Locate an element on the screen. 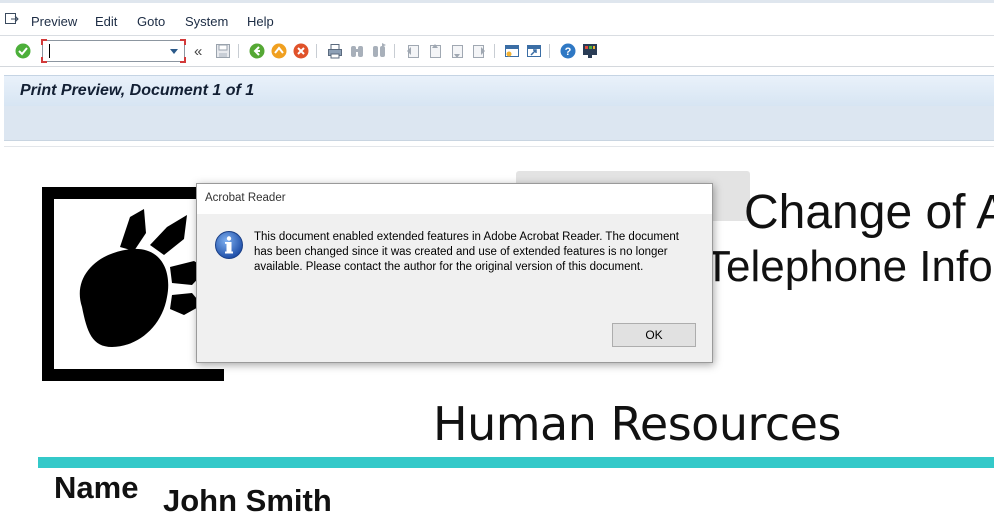 The image size is (994, 516). shortcut-icon is located at coordinates (534, 51).